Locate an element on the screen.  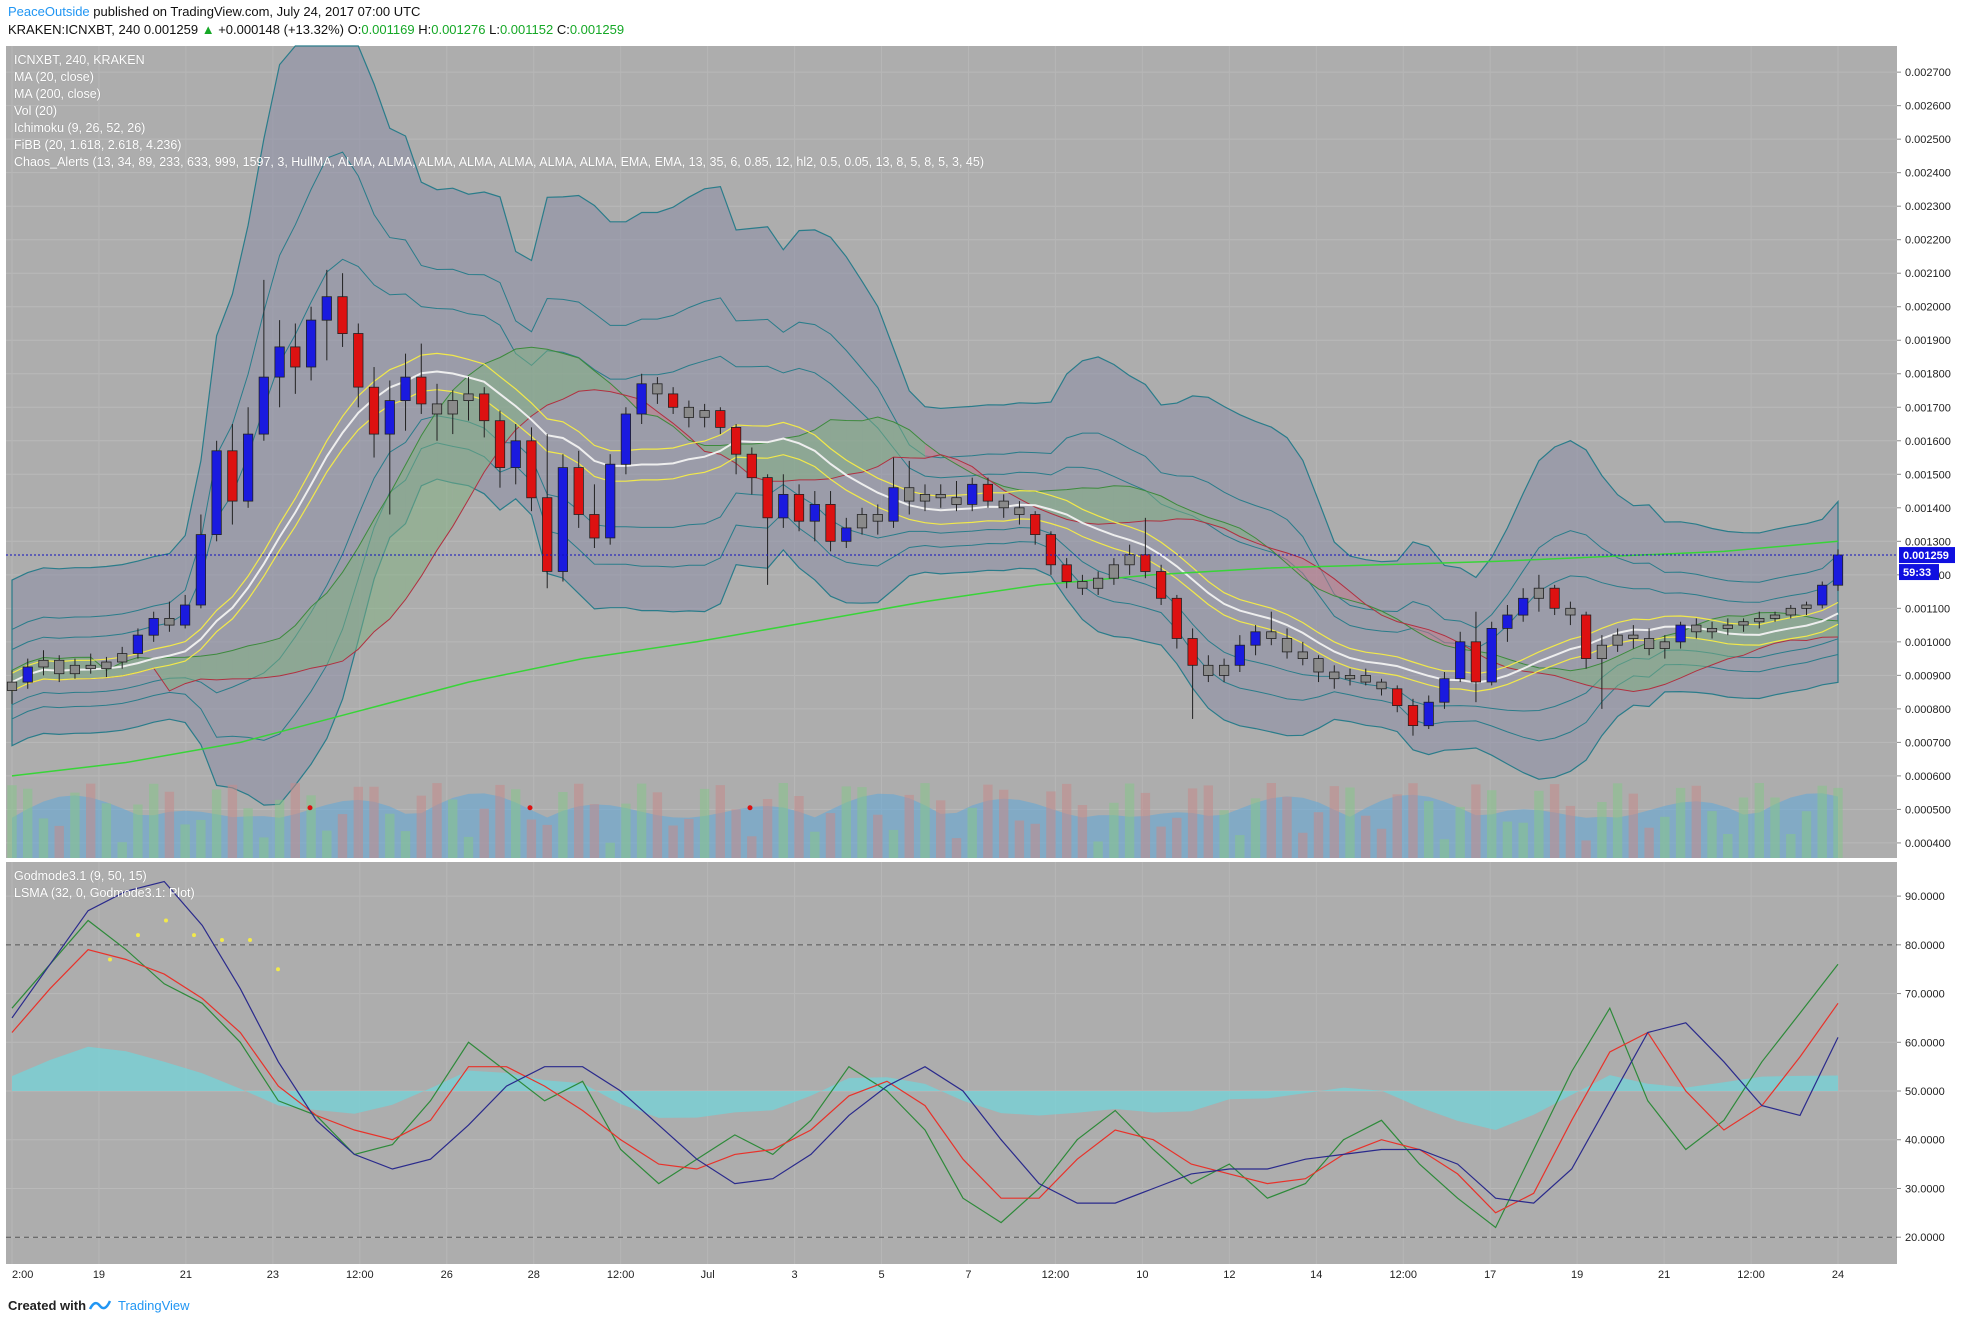
tradingview-link: TradingView is located at coordinates (154, 1305).